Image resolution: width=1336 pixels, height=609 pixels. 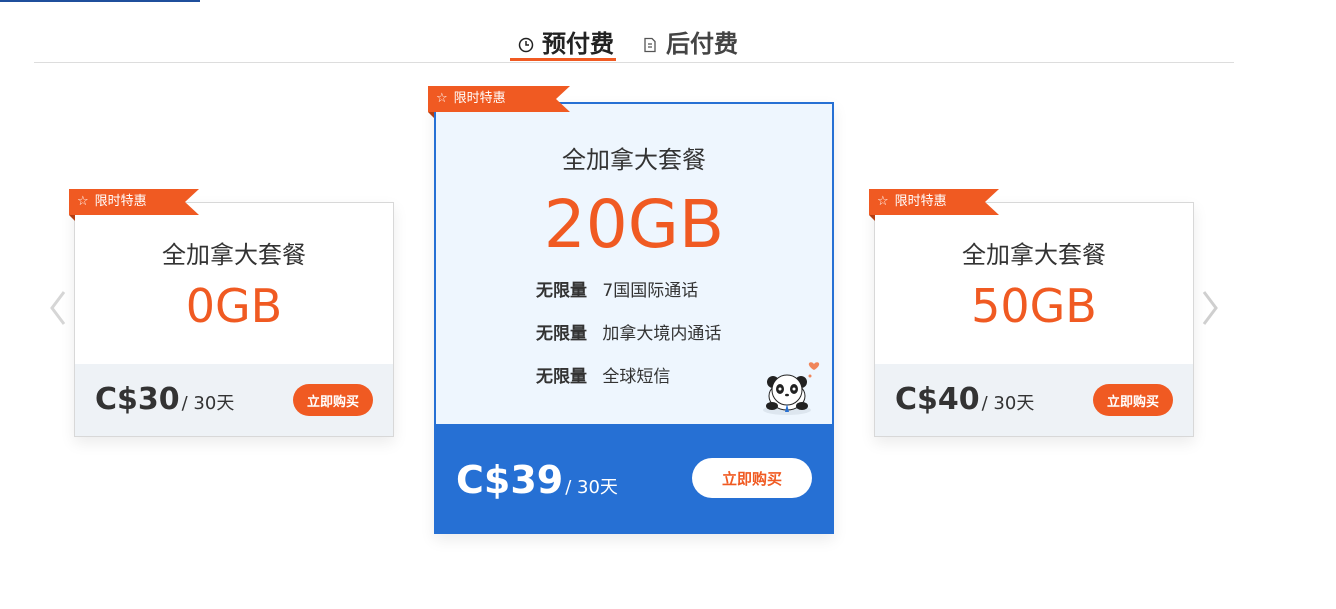 I want to click on payment-tabs: 预付费 后付费, so click(x=634, y=31).